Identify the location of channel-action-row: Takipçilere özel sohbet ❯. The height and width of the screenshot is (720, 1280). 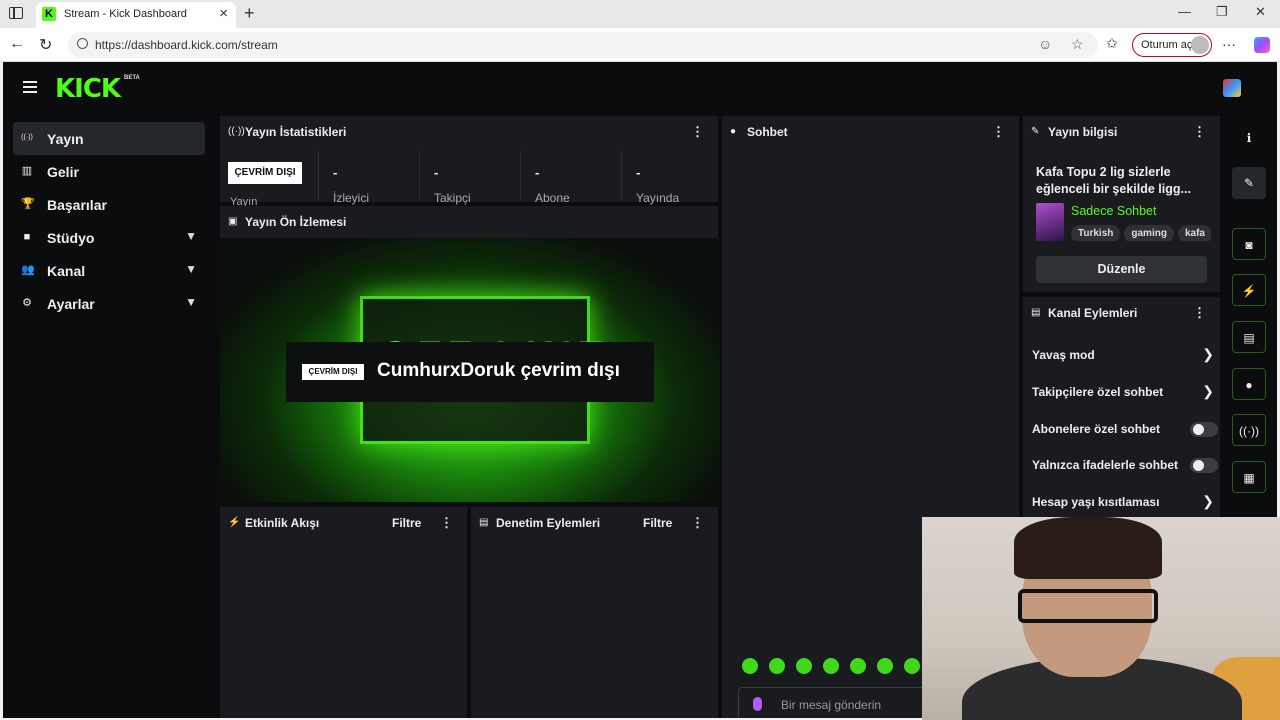
(1123, 392).